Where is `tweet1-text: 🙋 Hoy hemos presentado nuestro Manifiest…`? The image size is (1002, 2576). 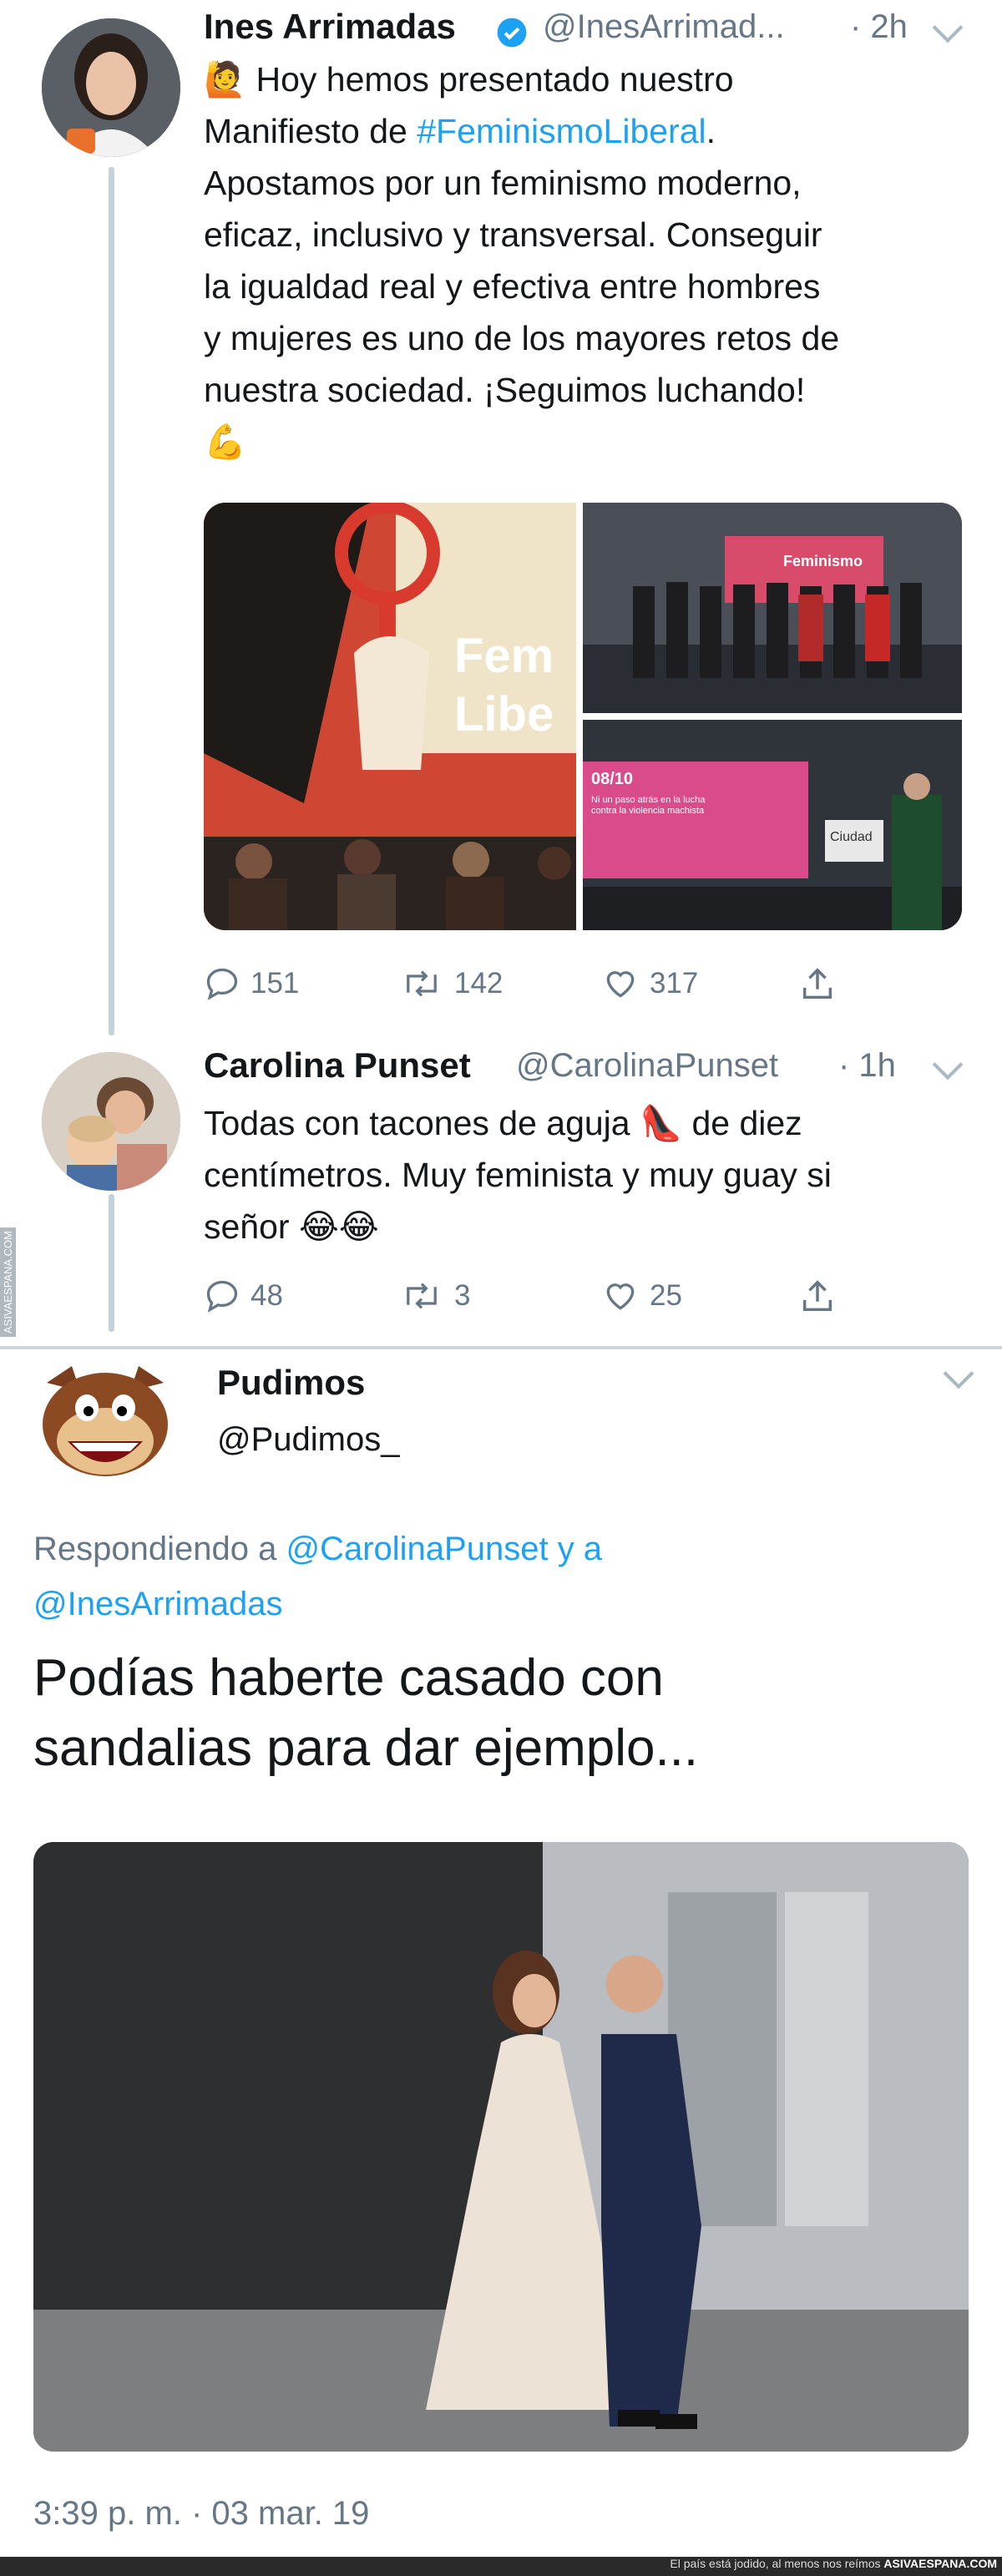 tweet1-text: 🙋 Hoy hemos presentado nuestro Manifiest… is located at coordinates (588, 260).